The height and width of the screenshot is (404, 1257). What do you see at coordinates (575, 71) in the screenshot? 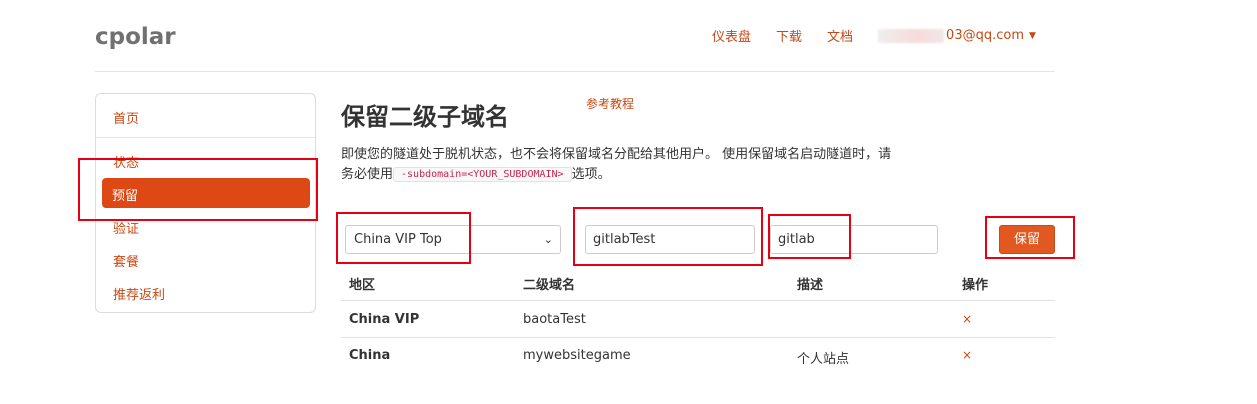
I see `header-divider` at bounding box center [575, 71].